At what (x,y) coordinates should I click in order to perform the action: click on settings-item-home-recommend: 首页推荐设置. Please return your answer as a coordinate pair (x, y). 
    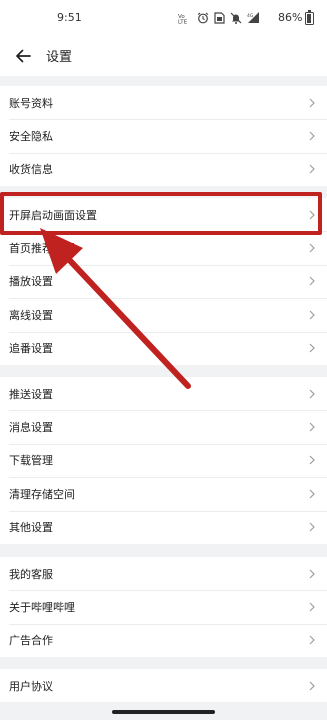
    Looking at the image, I should click on (163, 247).